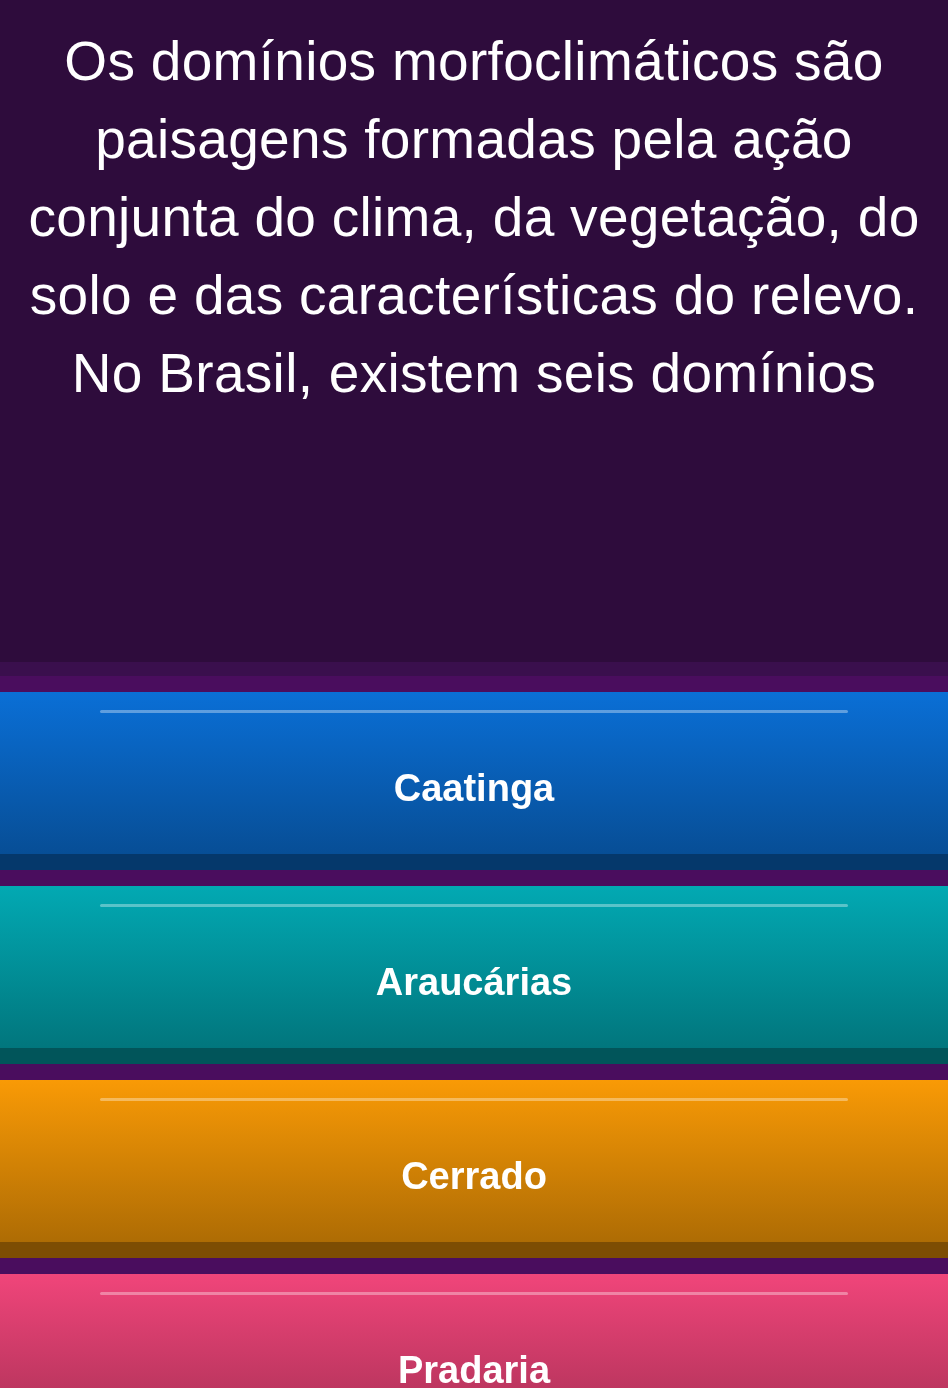  I want to click on answer-button: Cerrado, so click(474, 1169).